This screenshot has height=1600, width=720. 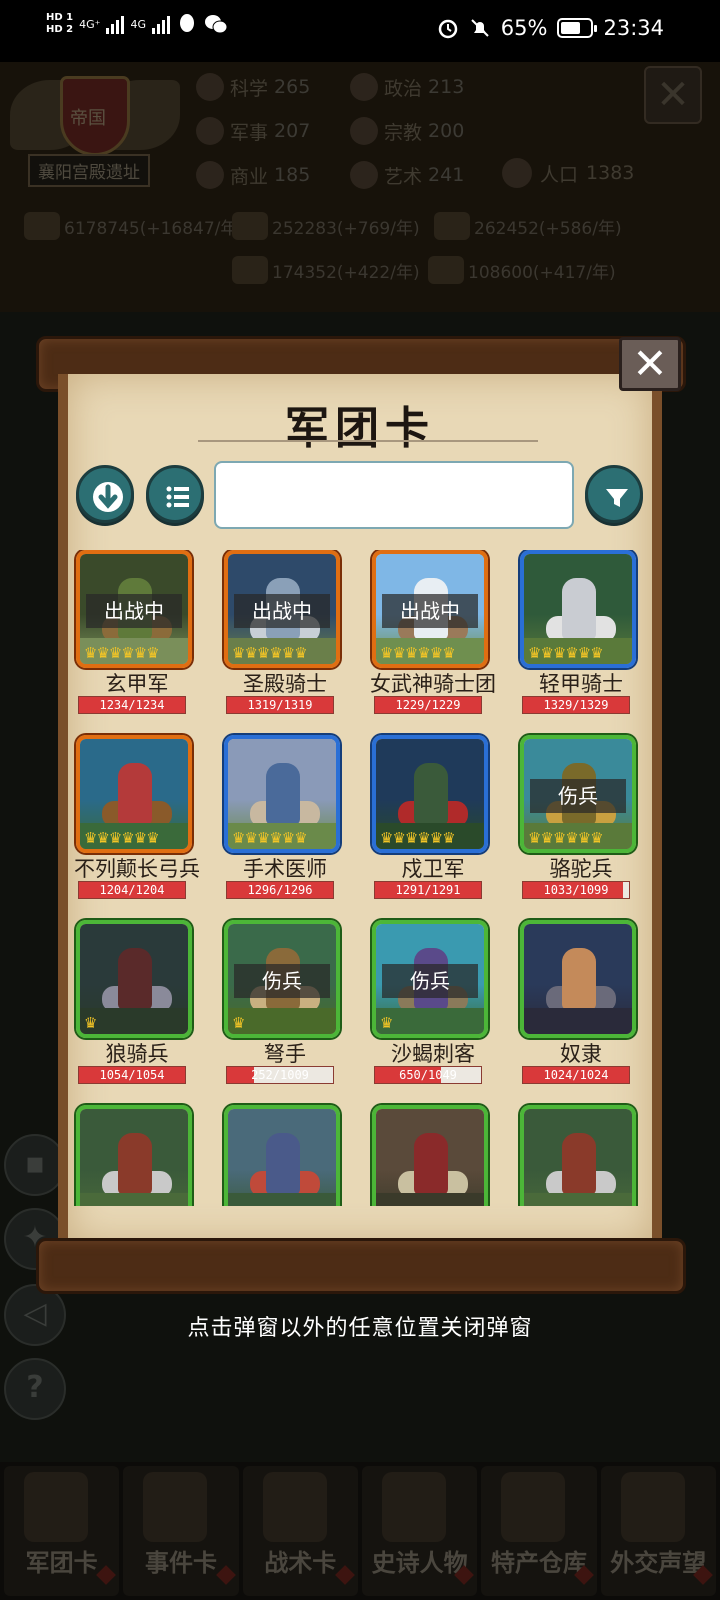 I want to click on legion-card: ♛ 伤兵 沙蝎刺客 650/1049, so click(x=433, y=1010).